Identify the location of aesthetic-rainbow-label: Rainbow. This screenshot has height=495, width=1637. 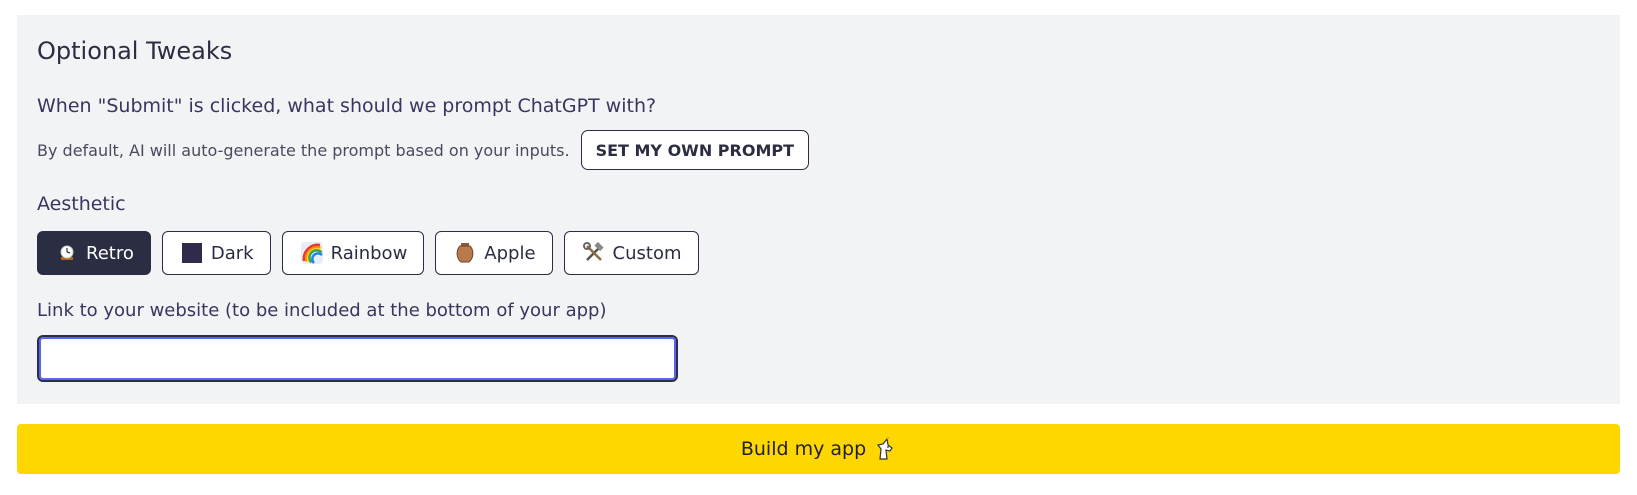
(369, 253).